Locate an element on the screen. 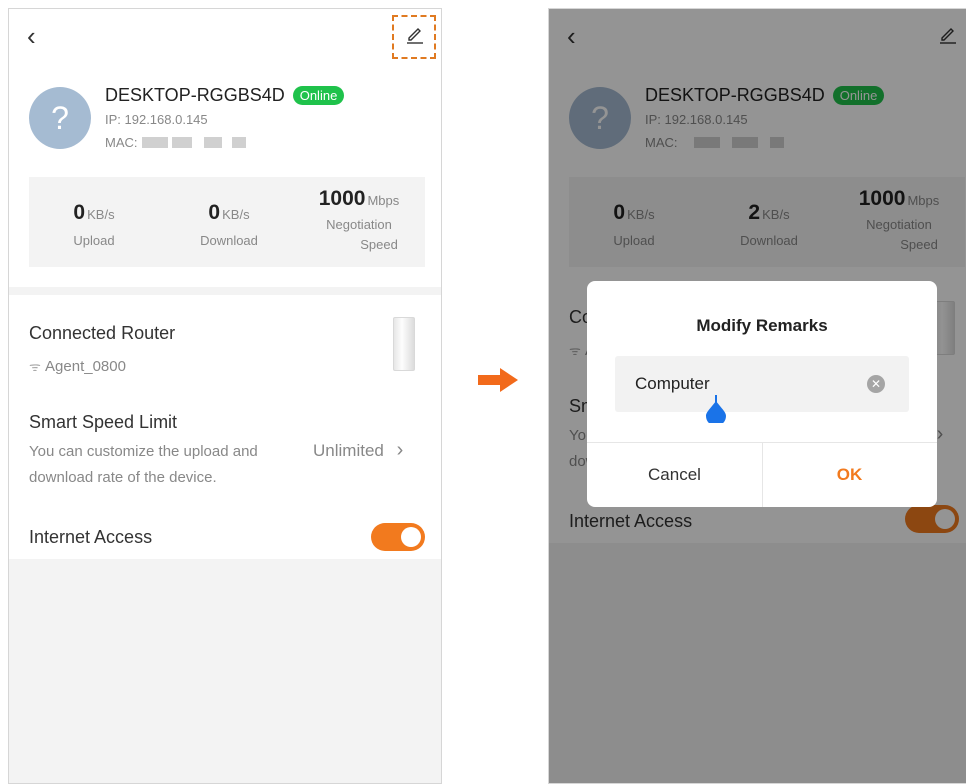 Image resolution: width=966 pixels, height=784 pixels. speed-limit-title: Smart Speed Limit is located at coordinates (103, 422).